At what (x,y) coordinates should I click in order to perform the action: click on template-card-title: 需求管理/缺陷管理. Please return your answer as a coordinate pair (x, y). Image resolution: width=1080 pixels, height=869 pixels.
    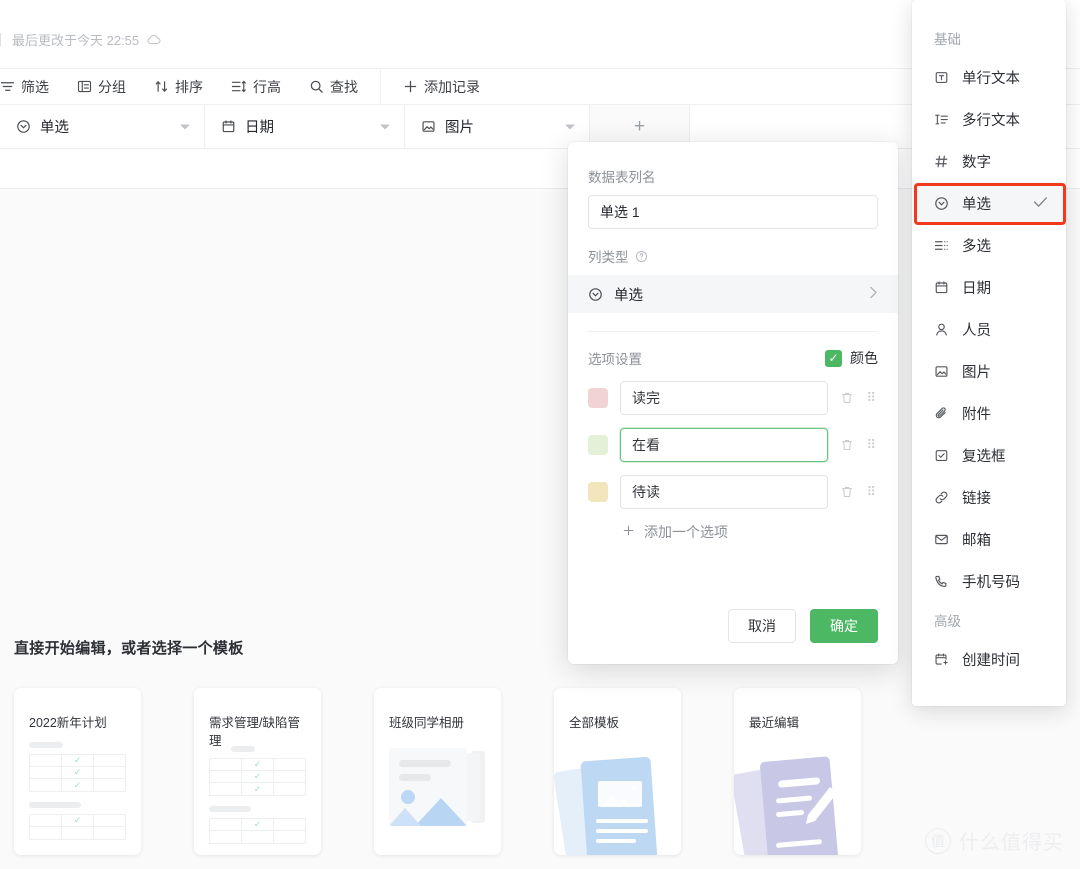
    Looking at the image, I should click on (254, 732).